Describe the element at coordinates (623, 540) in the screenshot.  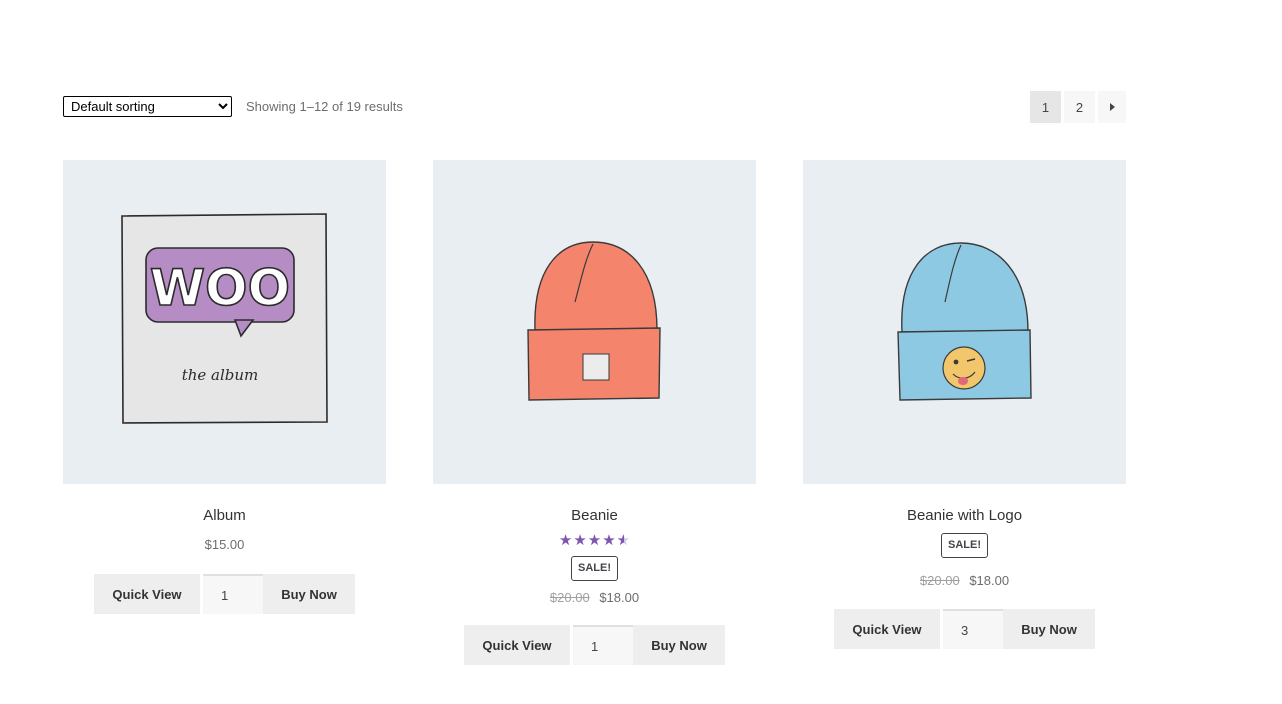
I see `half-star-icon: ★` at that location.